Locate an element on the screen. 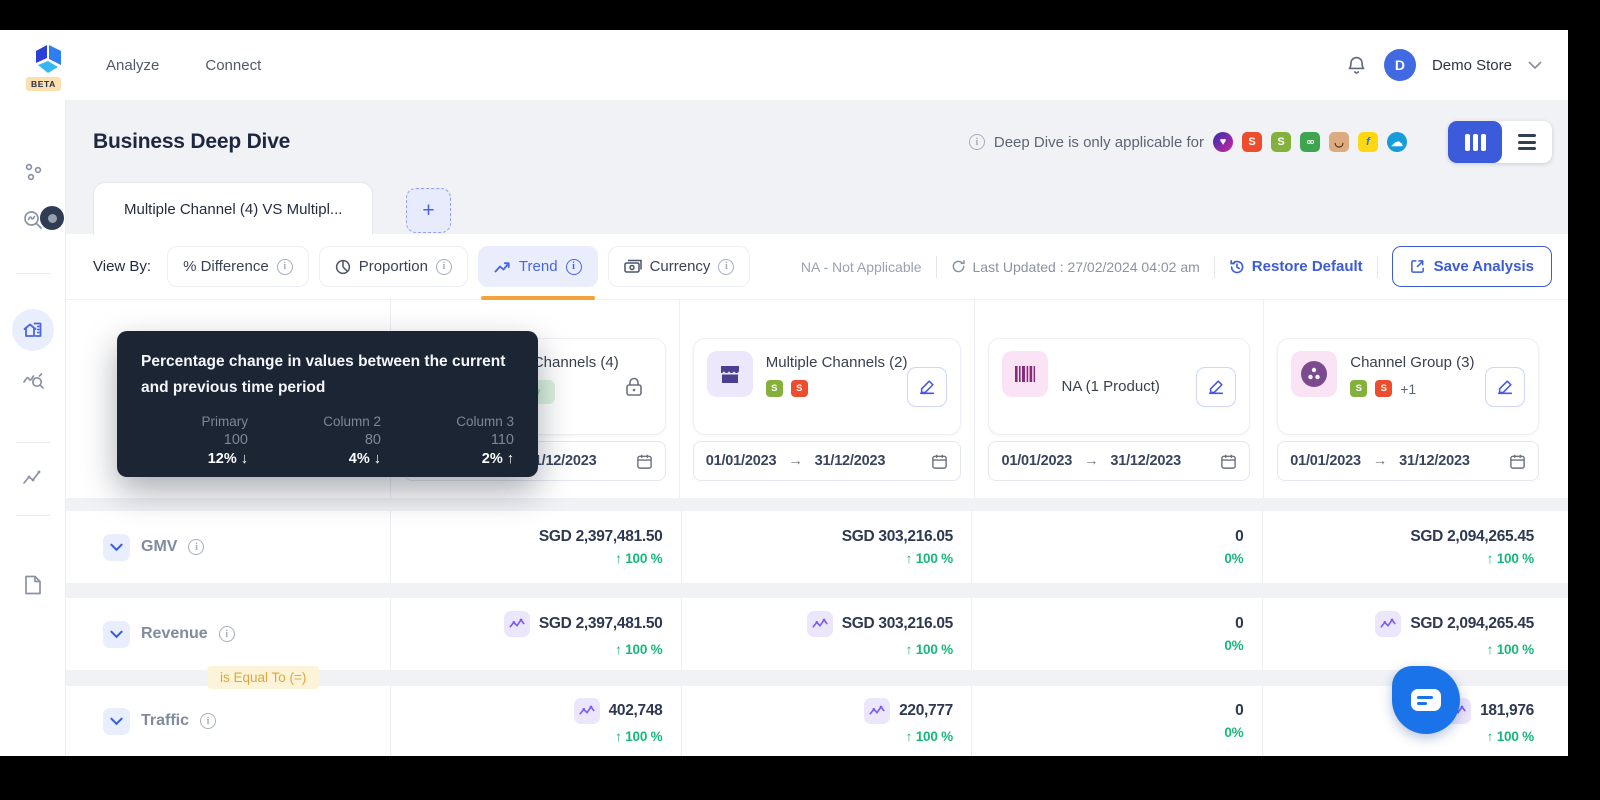  top-navbar: BETA Analyze Connect D Demo Store is located at coordinates (784, 65).